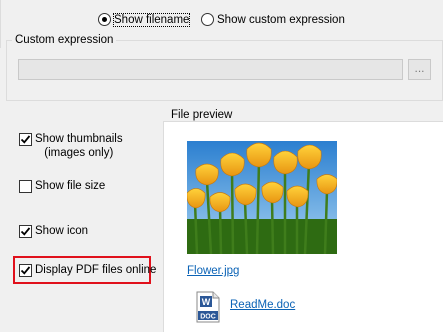 Image resolution: width=443 pixels, height=332 pixels. I want to click on show-custom-expression-radio: Show custom expression, so click(273, 19).